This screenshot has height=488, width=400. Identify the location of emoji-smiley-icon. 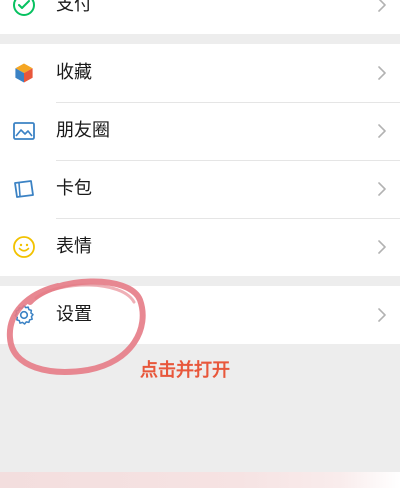
(24, 247).